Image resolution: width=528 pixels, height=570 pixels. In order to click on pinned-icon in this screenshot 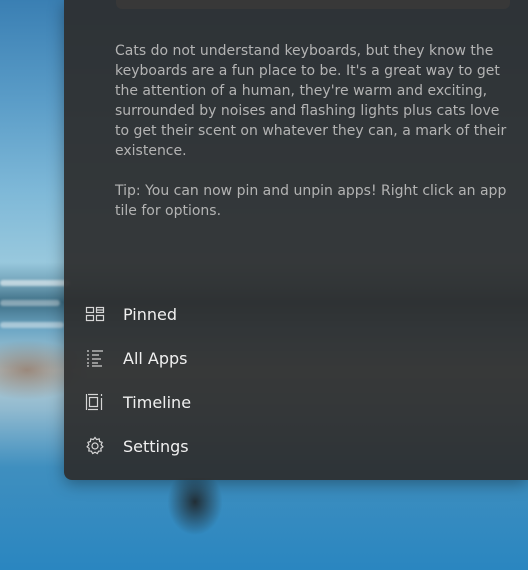, I will do `click(95, 314)`.